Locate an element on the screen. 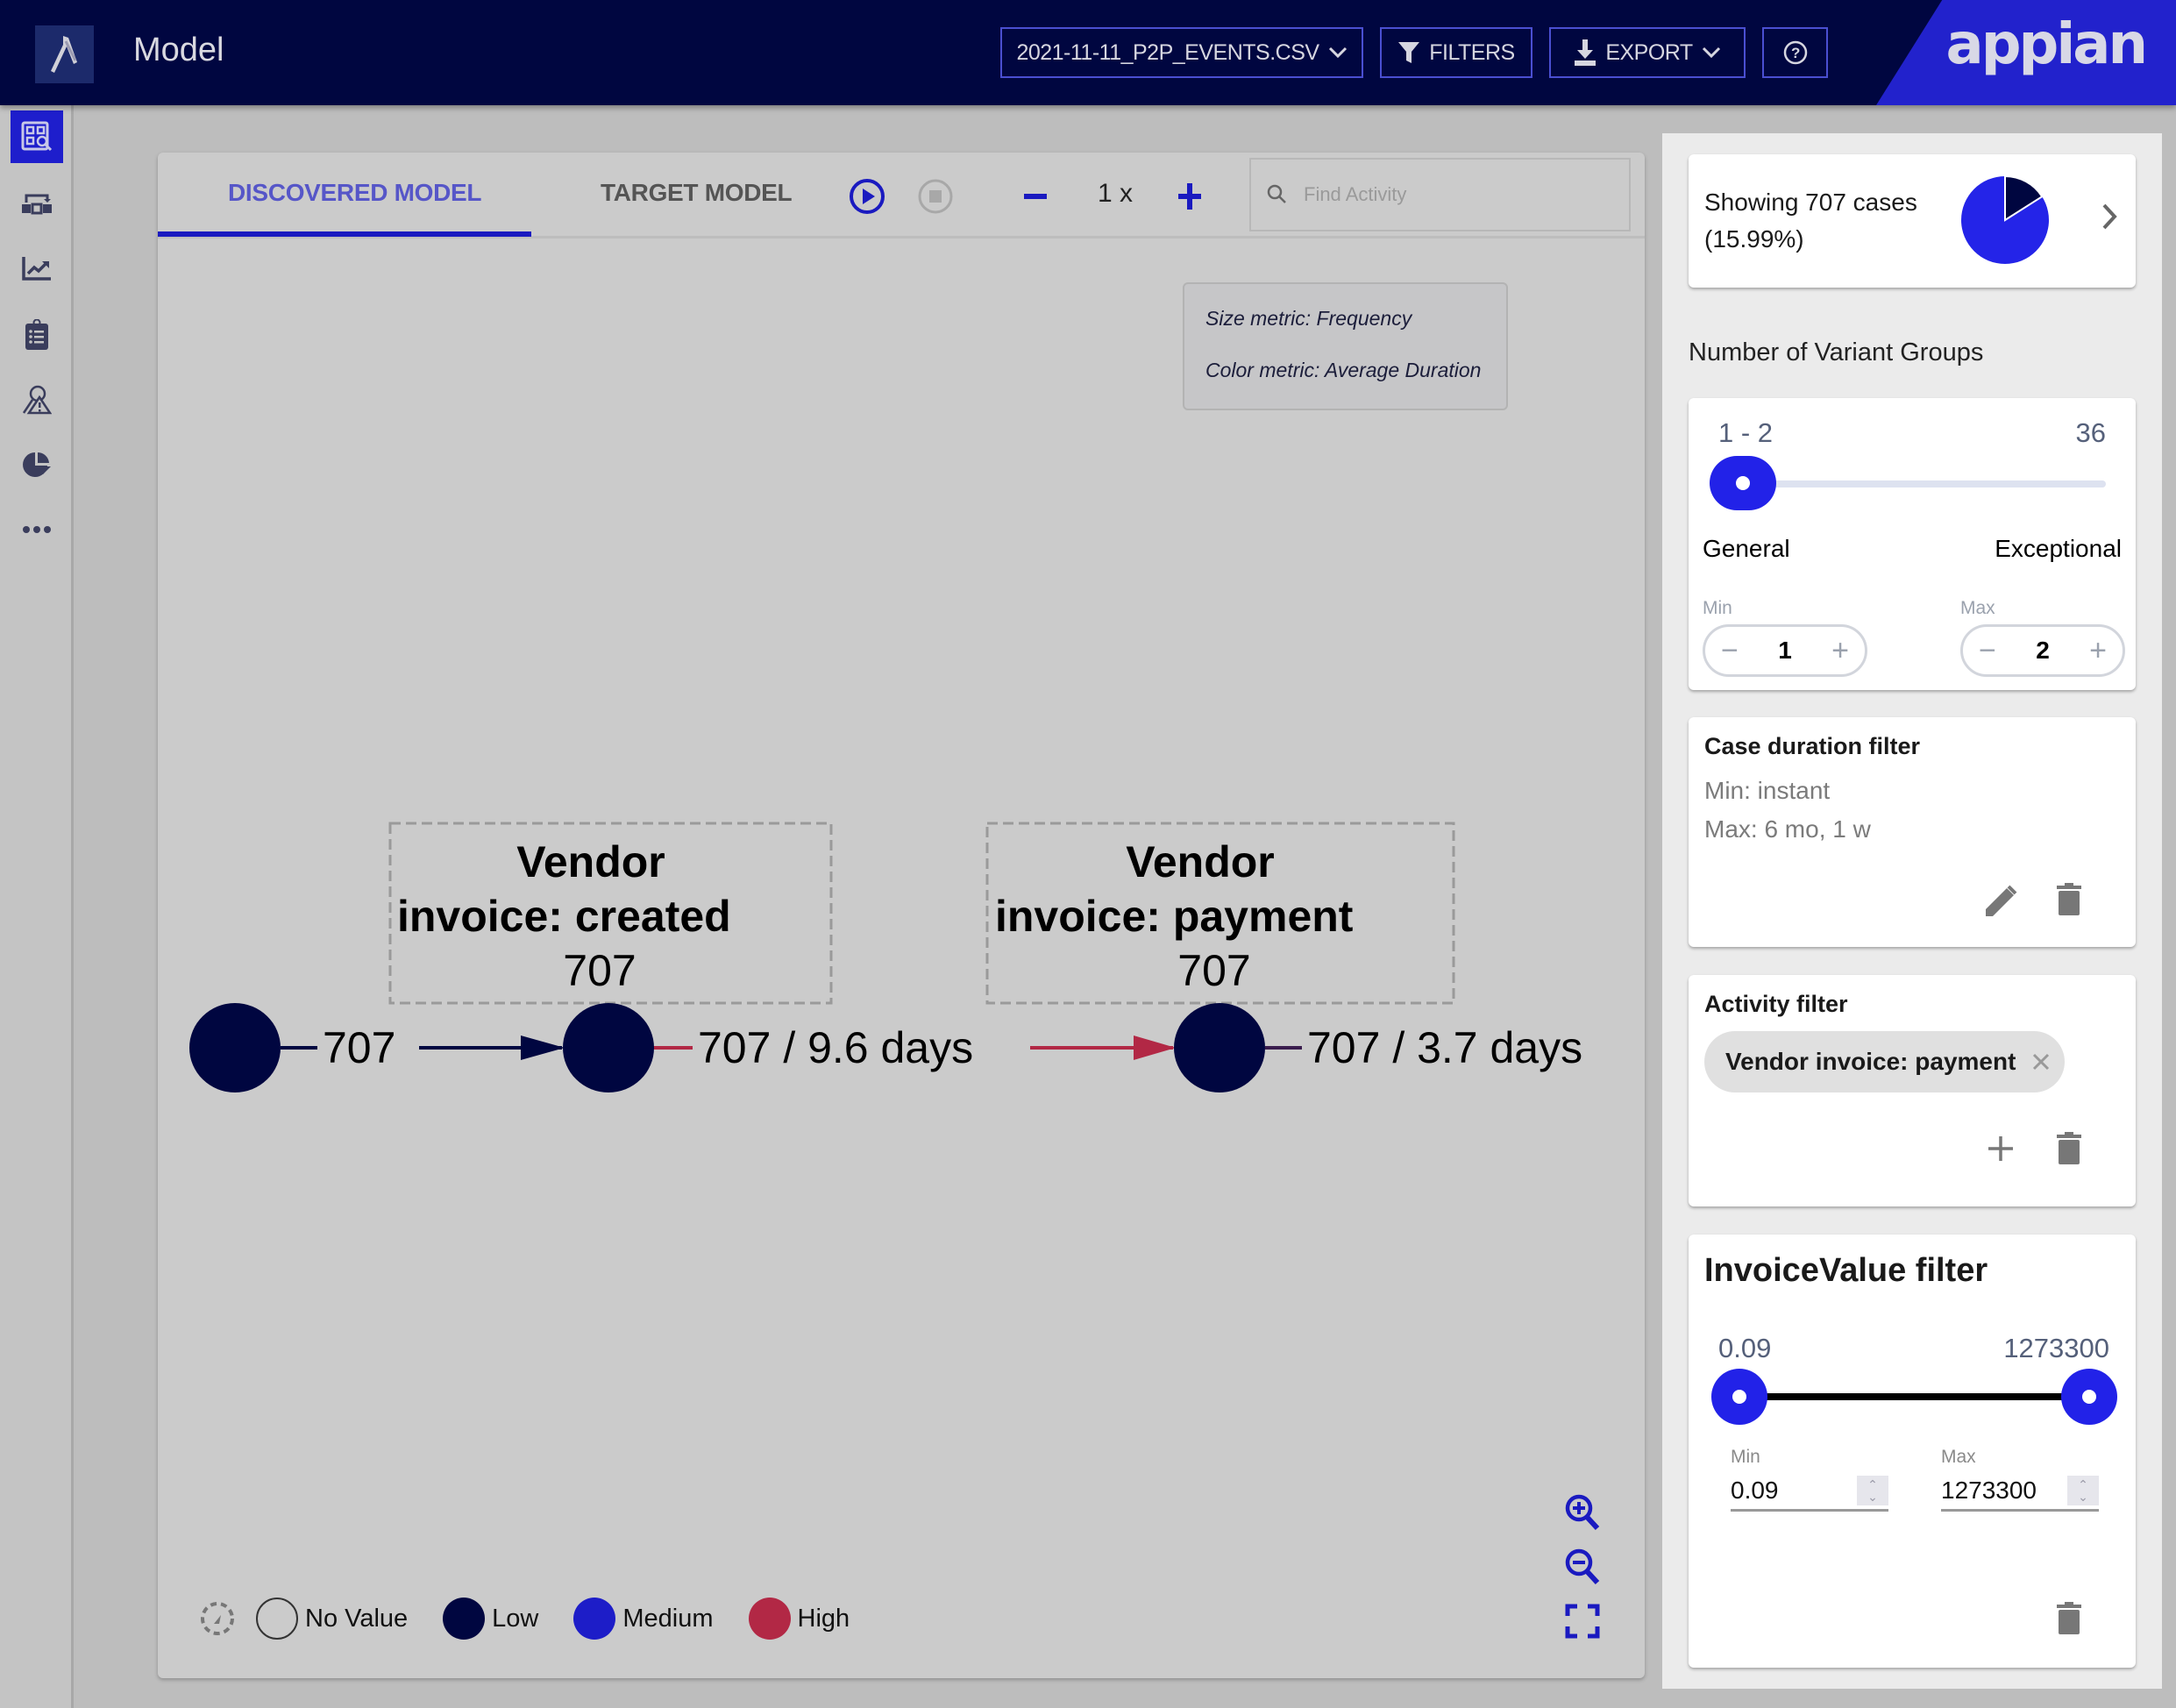  invoice-max-thumb is located at coordinates (2089, 1397).